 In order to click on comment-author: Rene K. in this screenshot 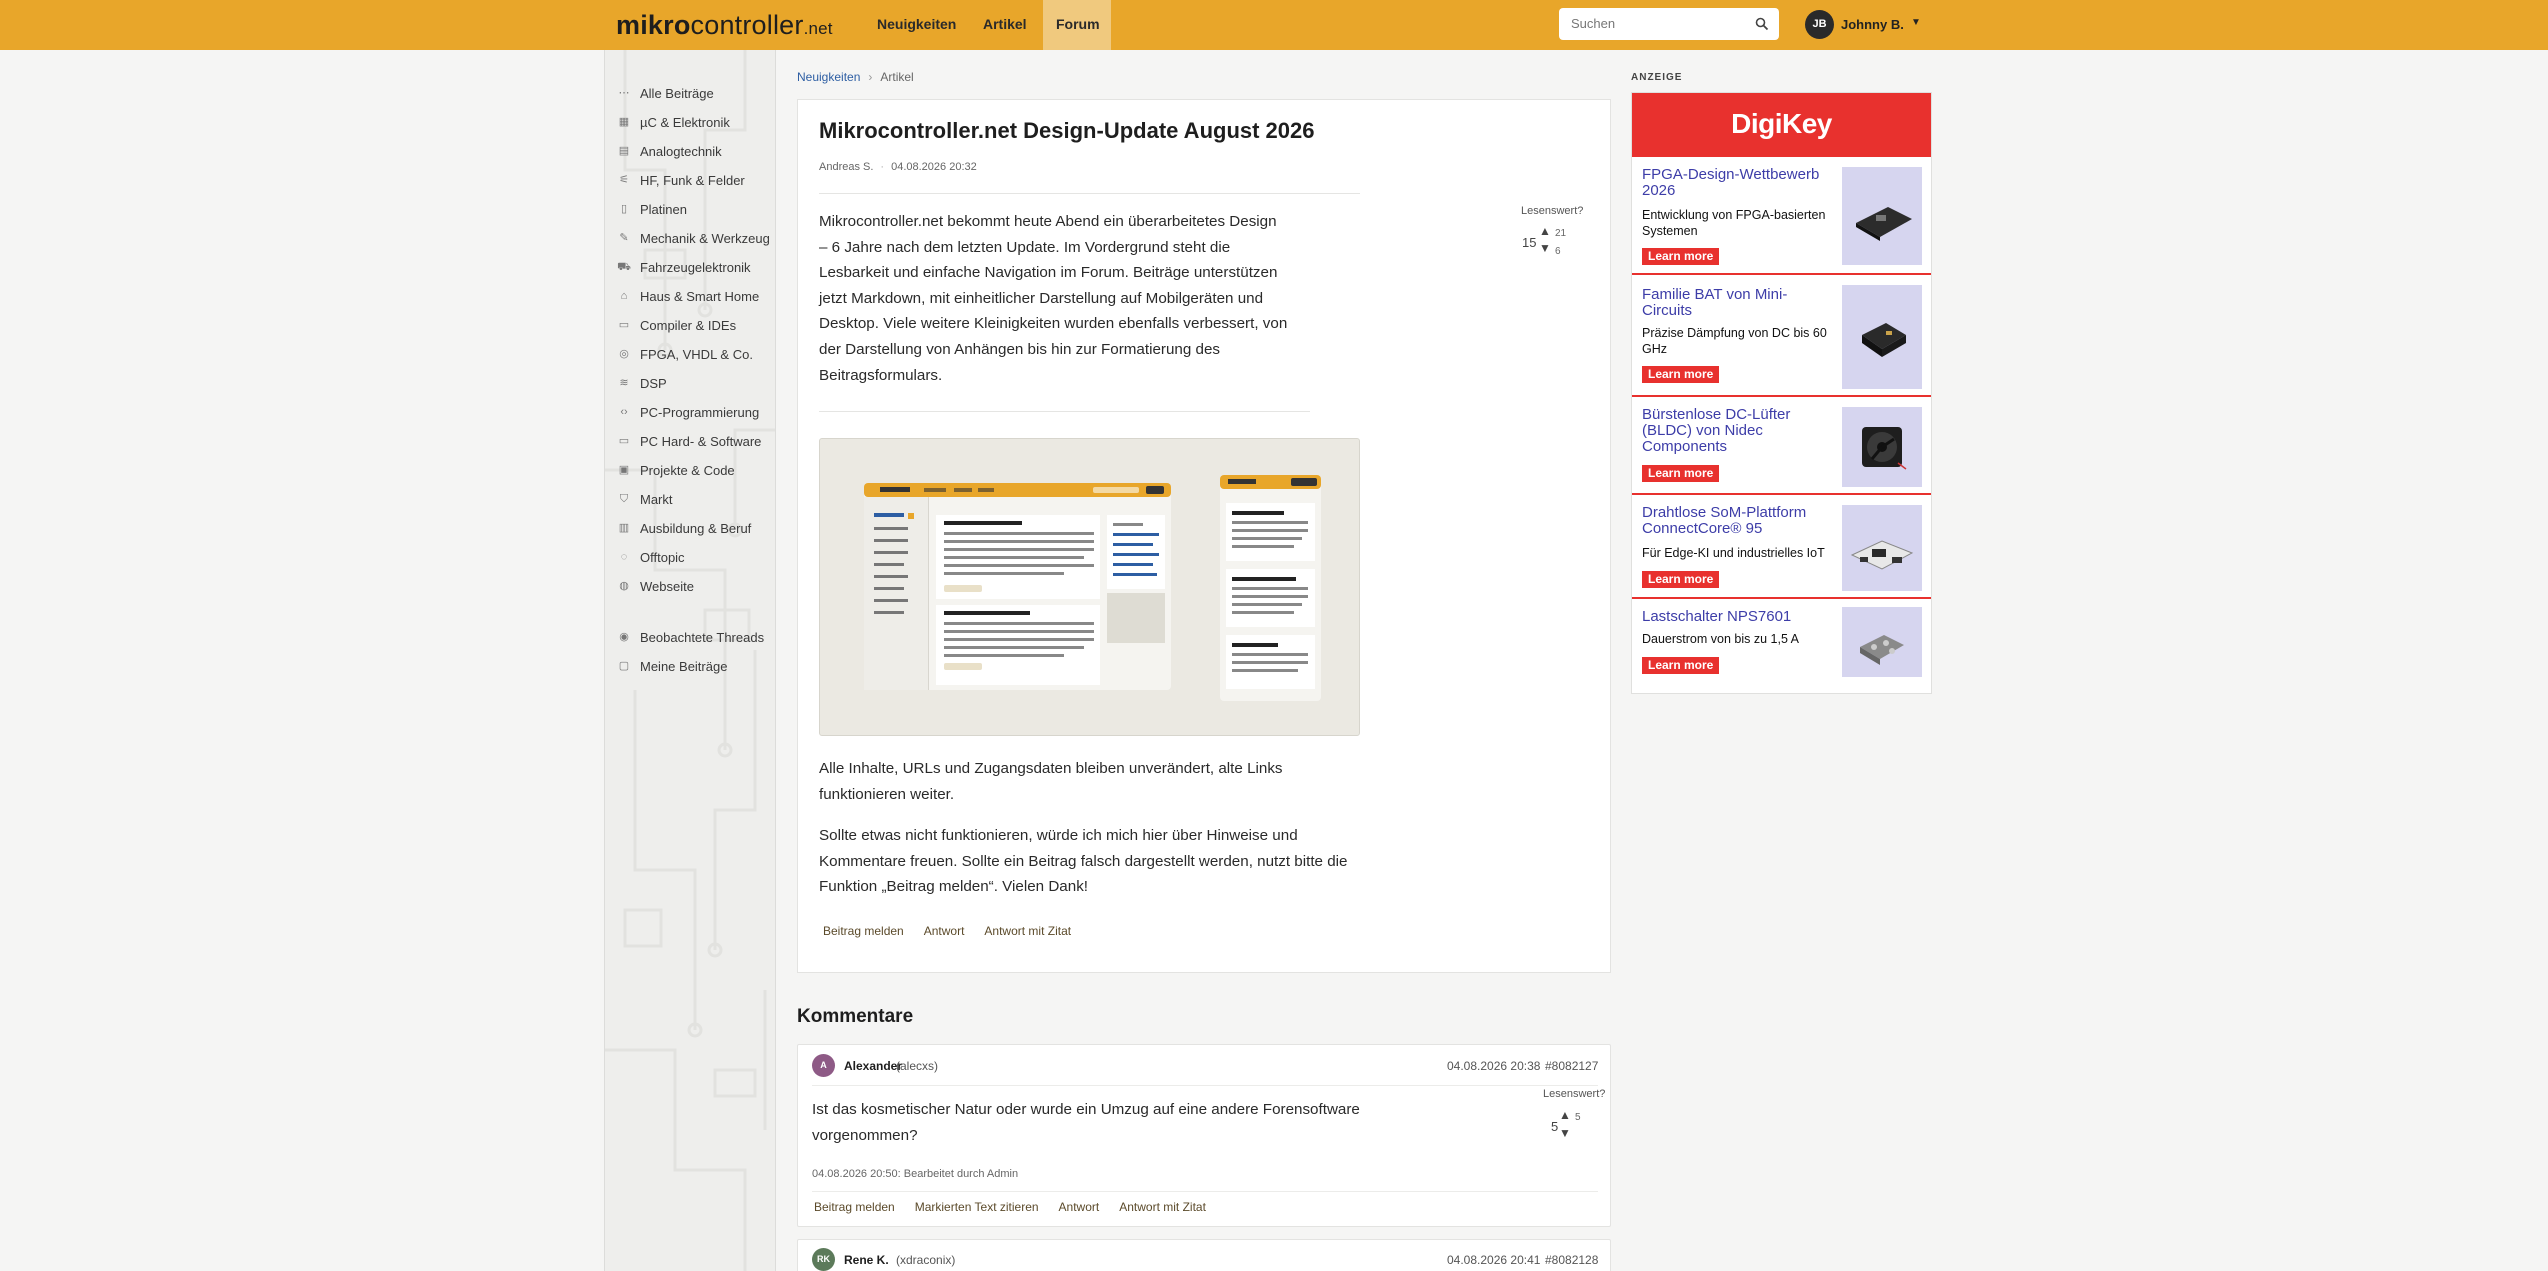, I will do `click(866, 1260)`.